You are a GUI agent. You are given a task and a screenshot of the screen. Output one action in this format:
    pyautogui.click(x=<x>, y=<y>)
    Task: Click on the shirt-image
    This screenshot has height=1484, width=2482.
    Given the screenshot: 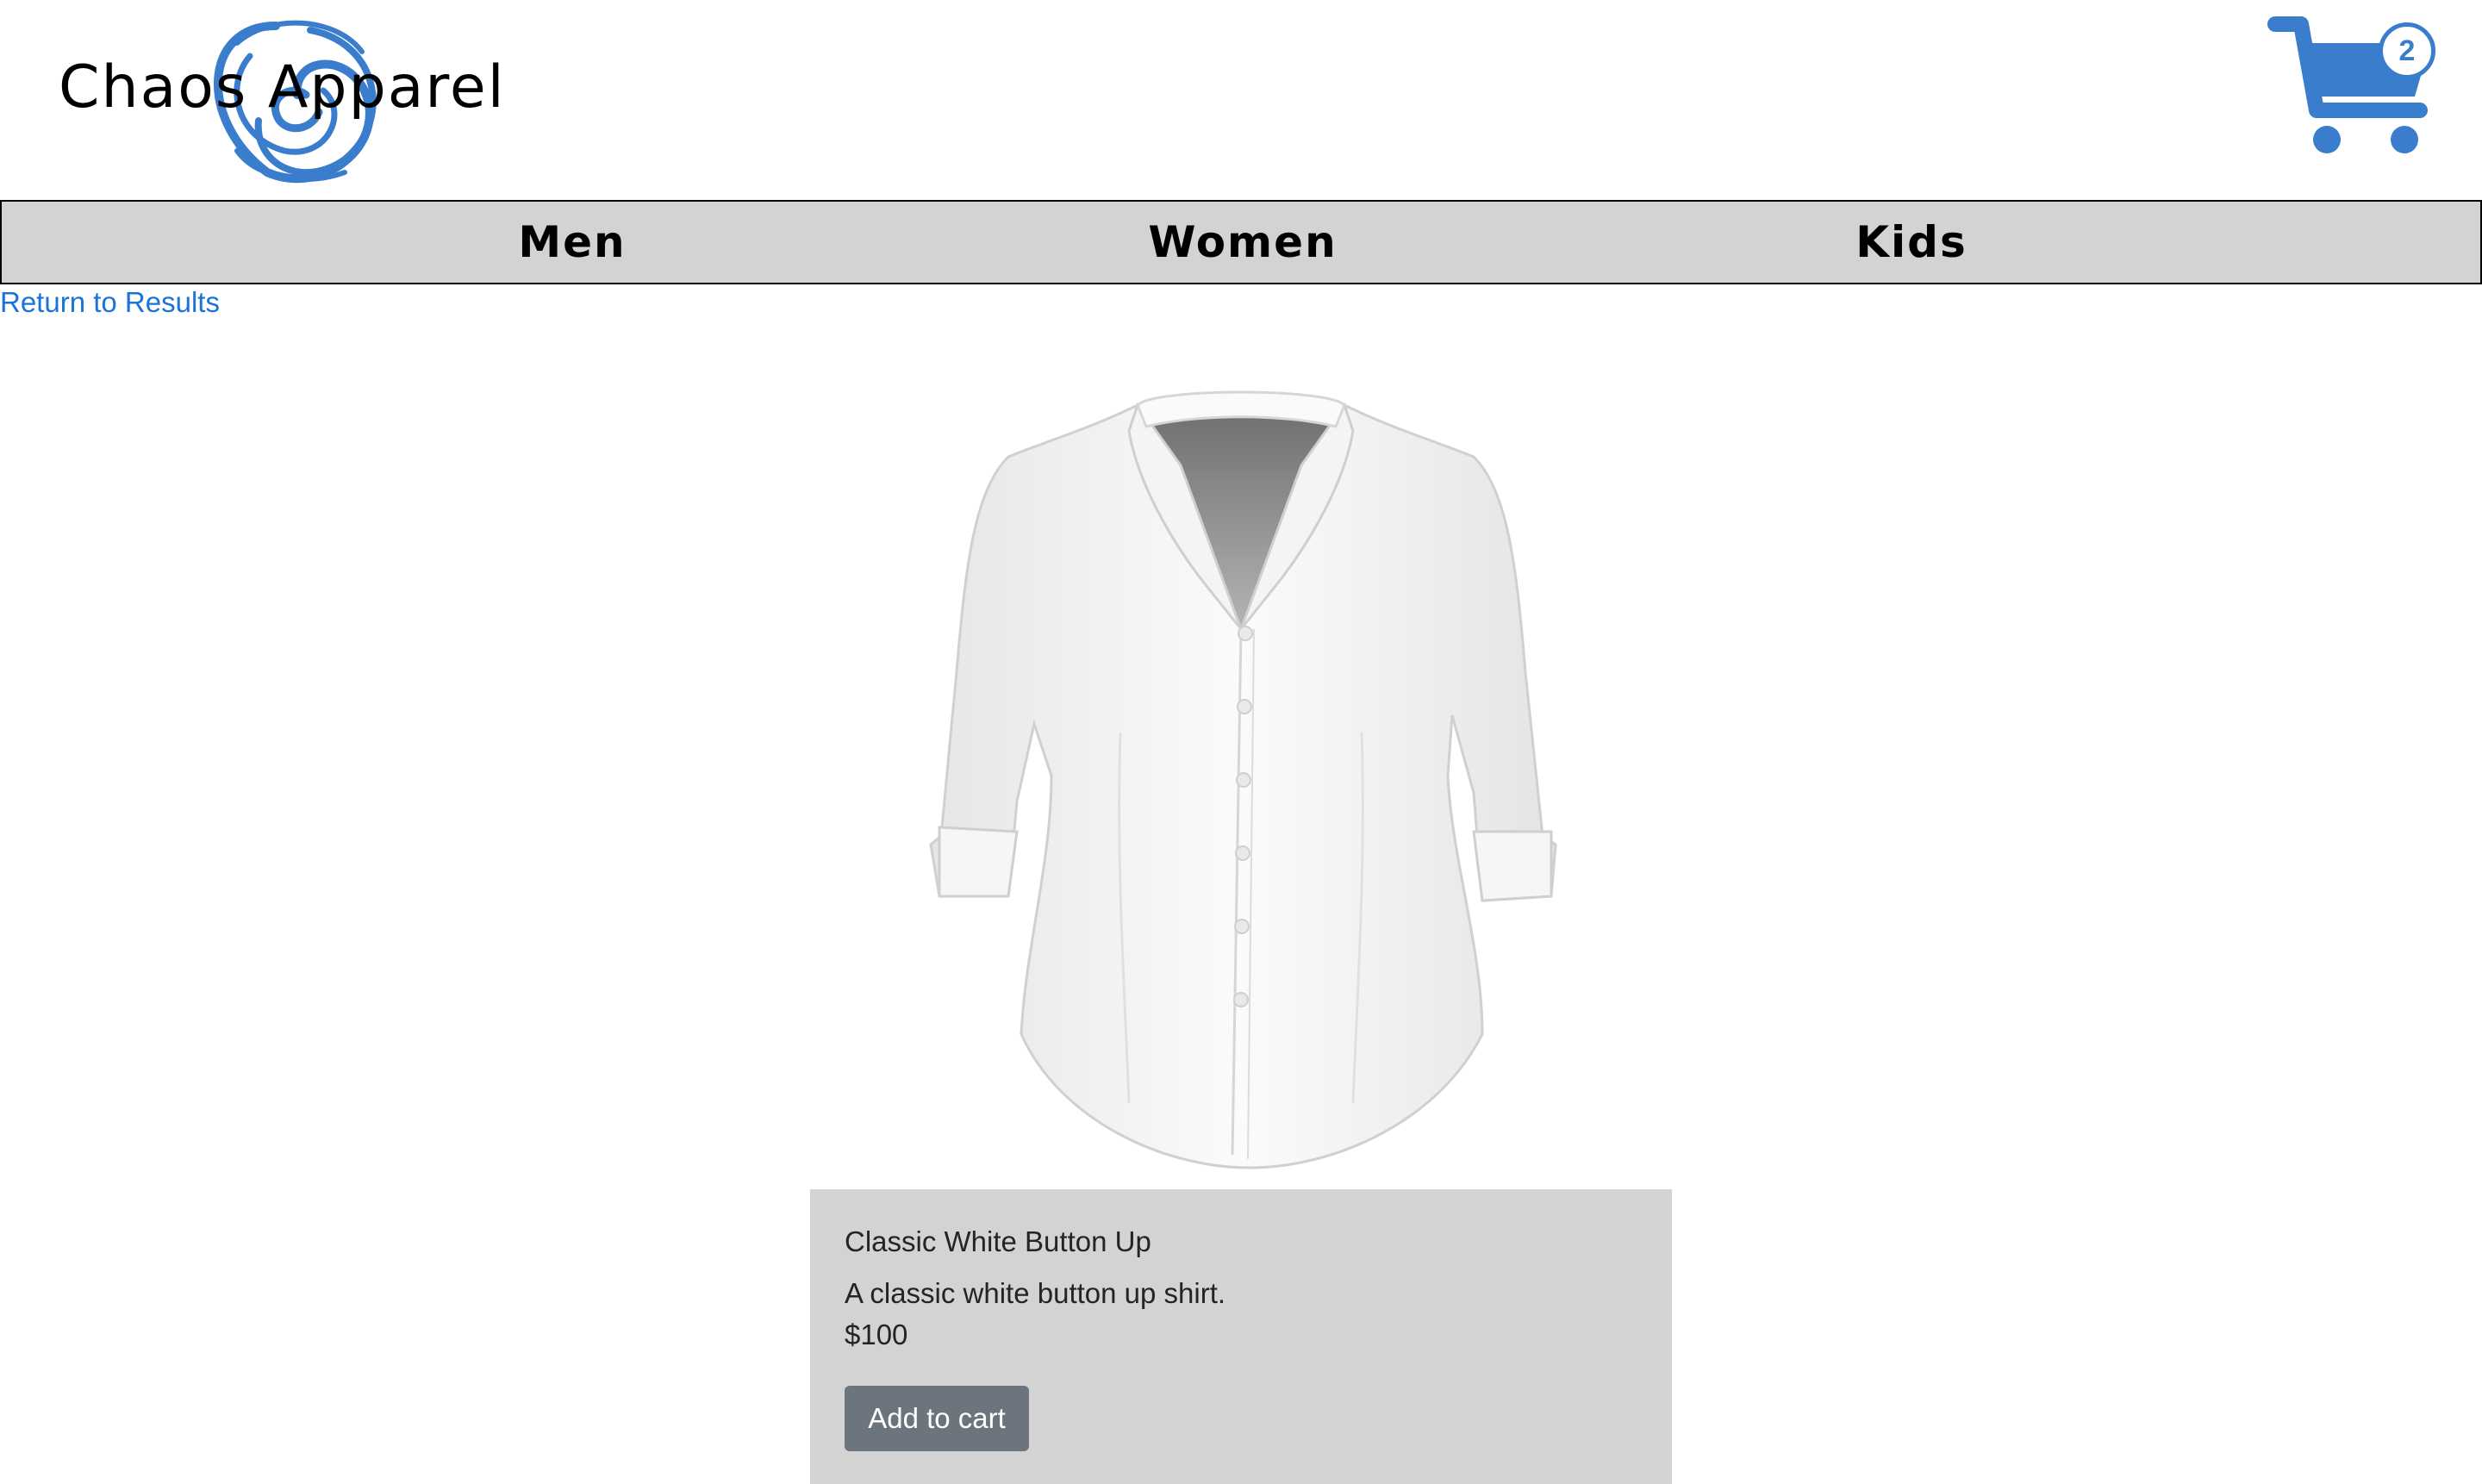 What is the action you would take?
    pyautogui.click(x=1243, y=780)
    